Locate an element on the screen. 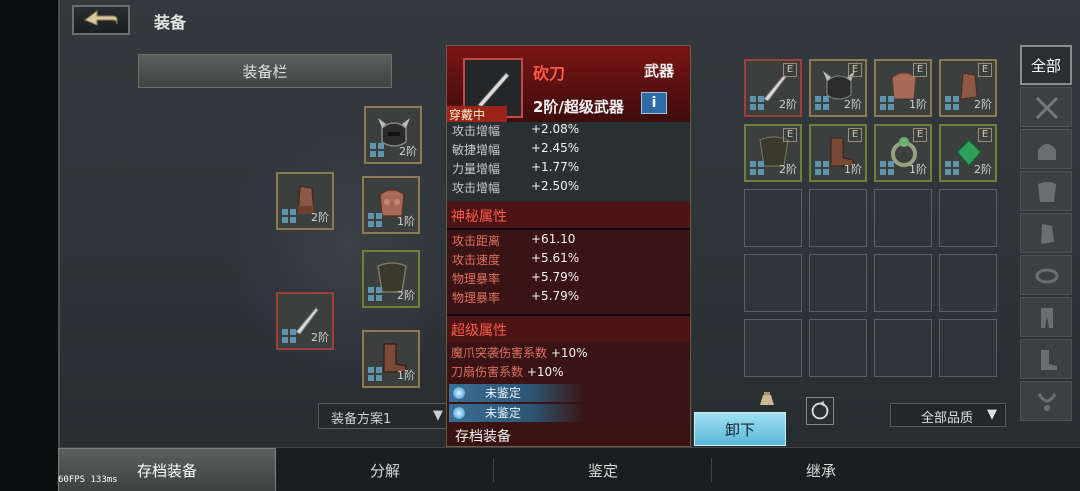 The width and height of the screenshot is (1080, 491). back-button is located at coordinates (101, 20).